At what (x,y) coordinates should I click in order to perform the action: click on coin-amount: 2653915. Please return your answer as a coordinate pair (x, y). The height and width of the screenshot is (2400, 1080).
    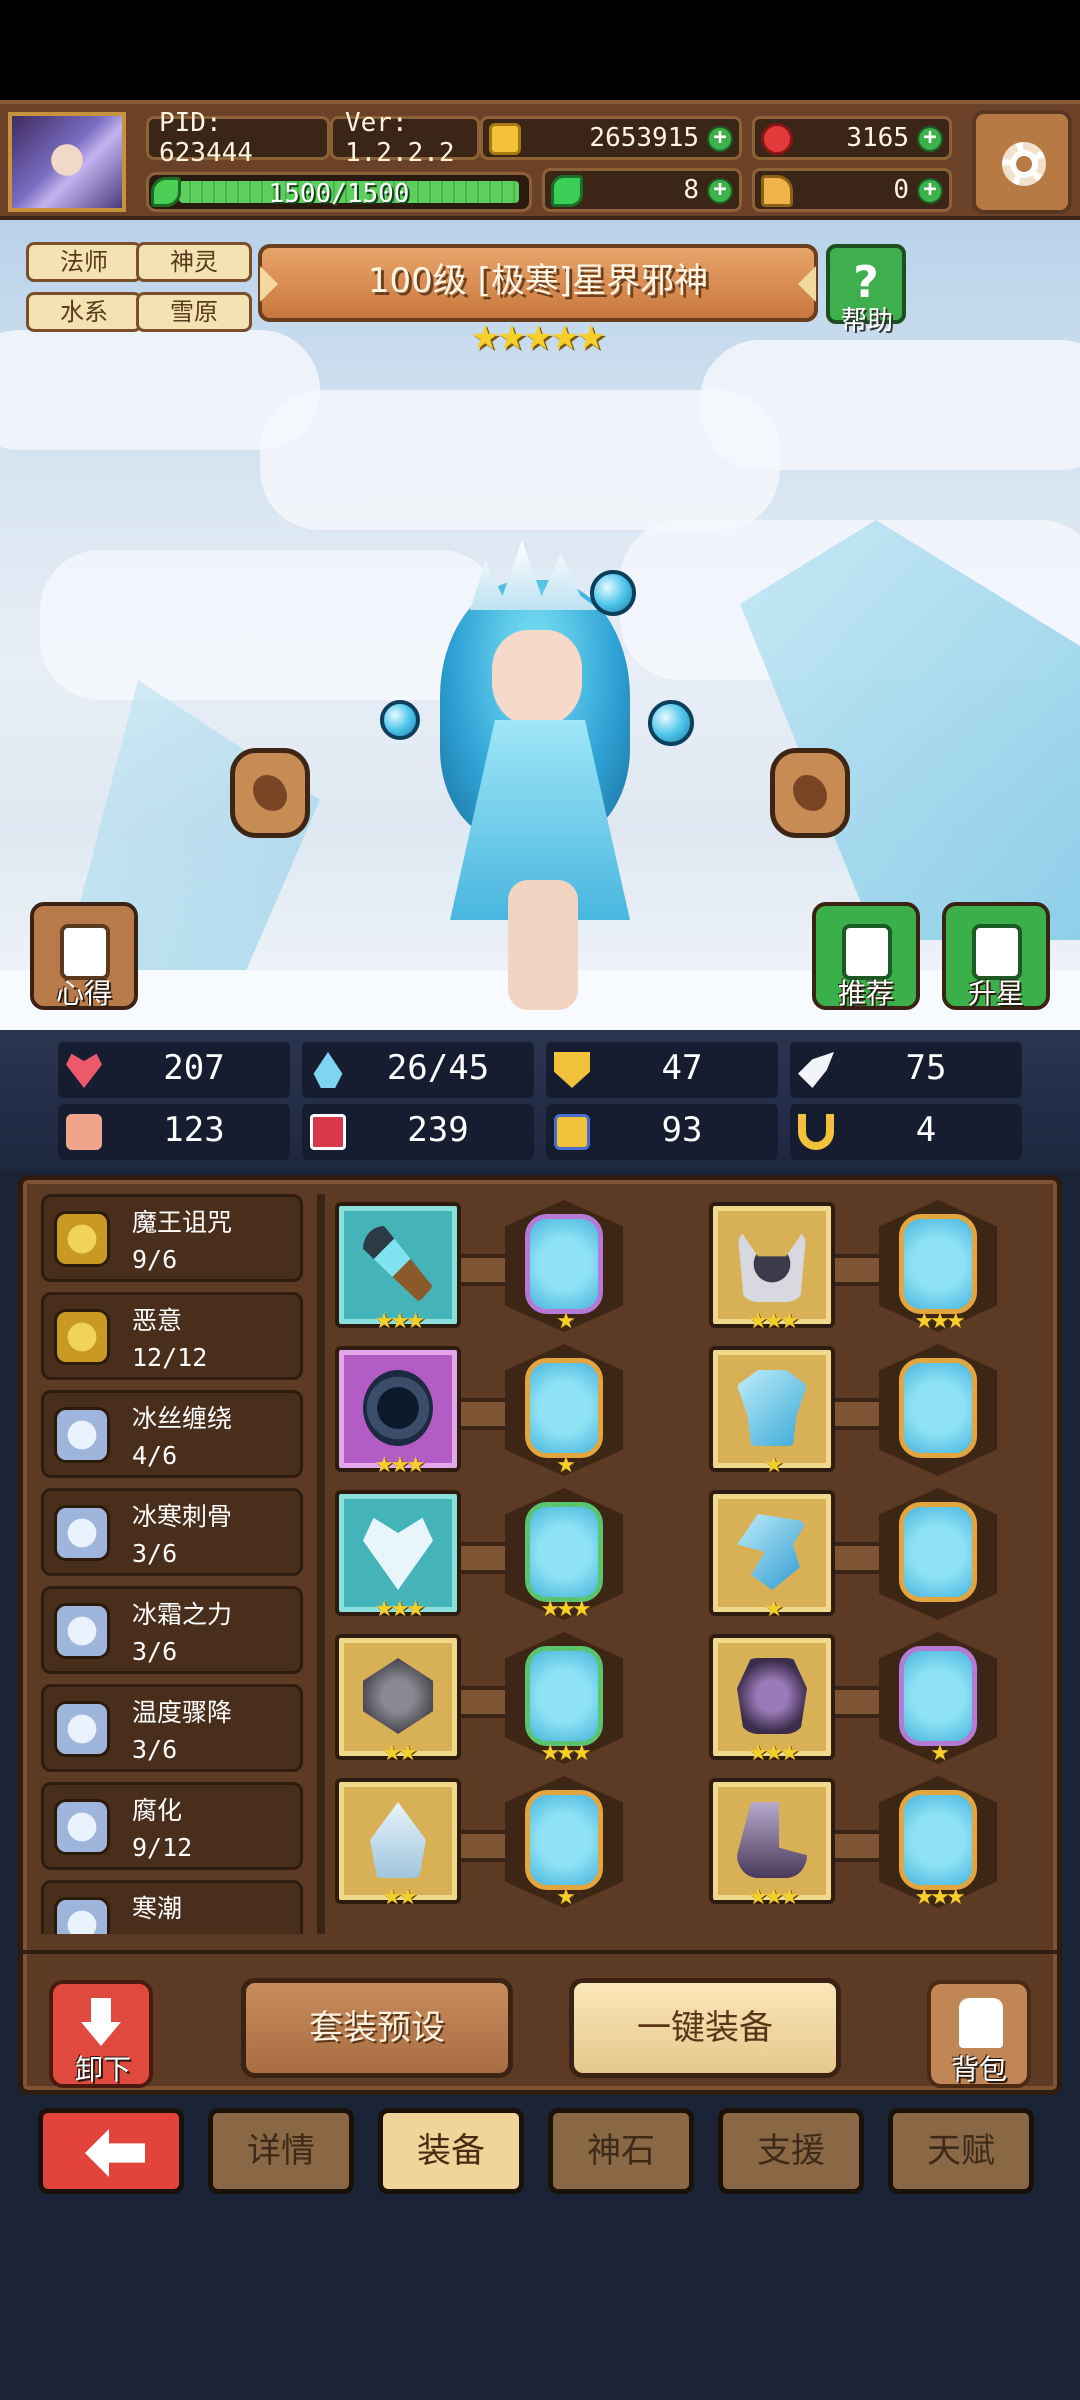
    Looking at the image, I should click on (644, 138).